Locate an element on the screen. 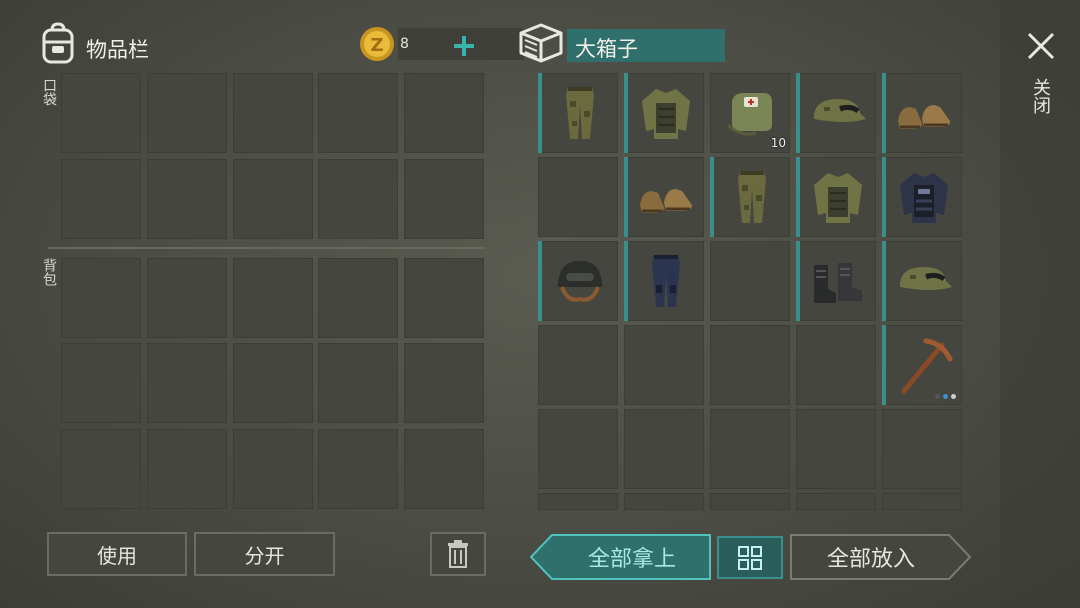  trash-button is located at coordinates (458, 554).